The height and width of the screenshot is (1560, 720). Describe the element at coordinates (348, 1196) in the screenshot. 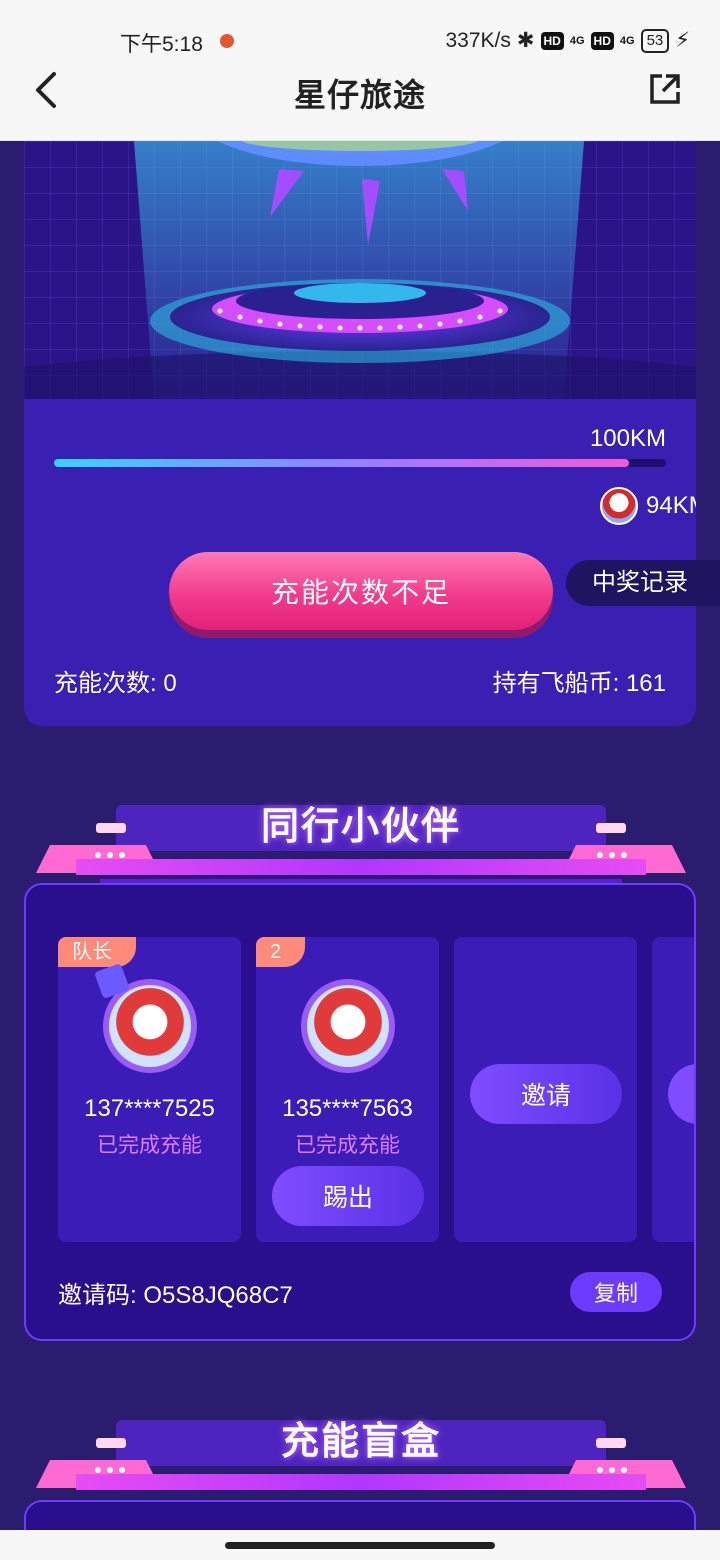

I see `kick-button: 踢出` at that location.